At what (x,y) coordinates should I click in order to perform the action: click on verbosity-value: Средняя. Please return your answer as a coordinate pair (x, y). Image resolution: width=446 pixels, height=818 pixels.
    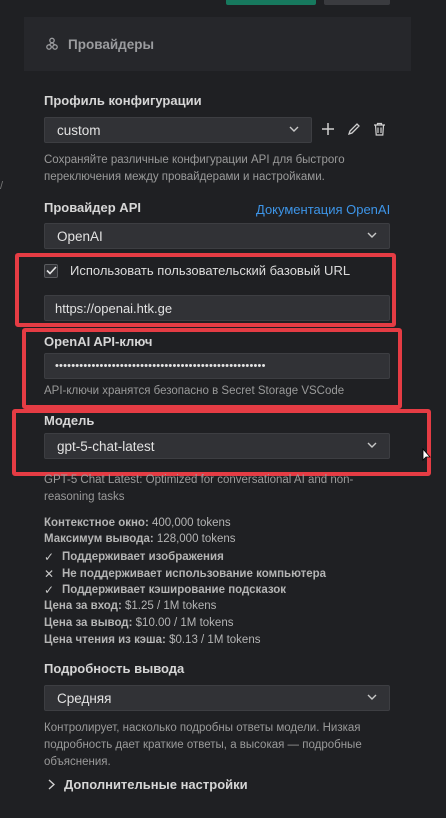
    Looking at the image, I should click on (84, 698).